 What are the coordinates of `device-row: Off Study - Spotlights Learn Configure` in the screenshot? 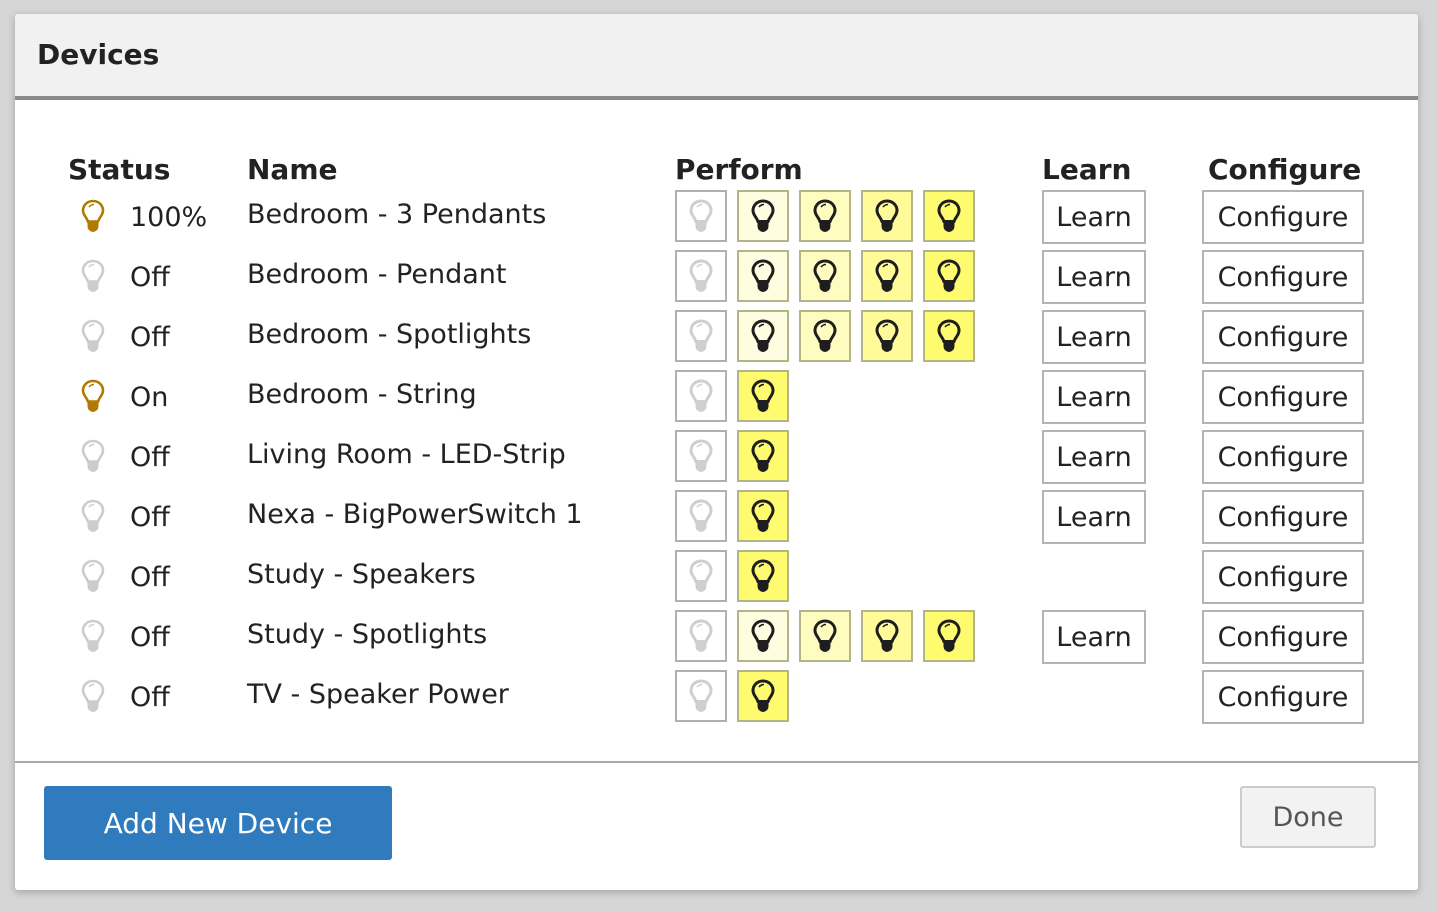 It's located at (716, 640).